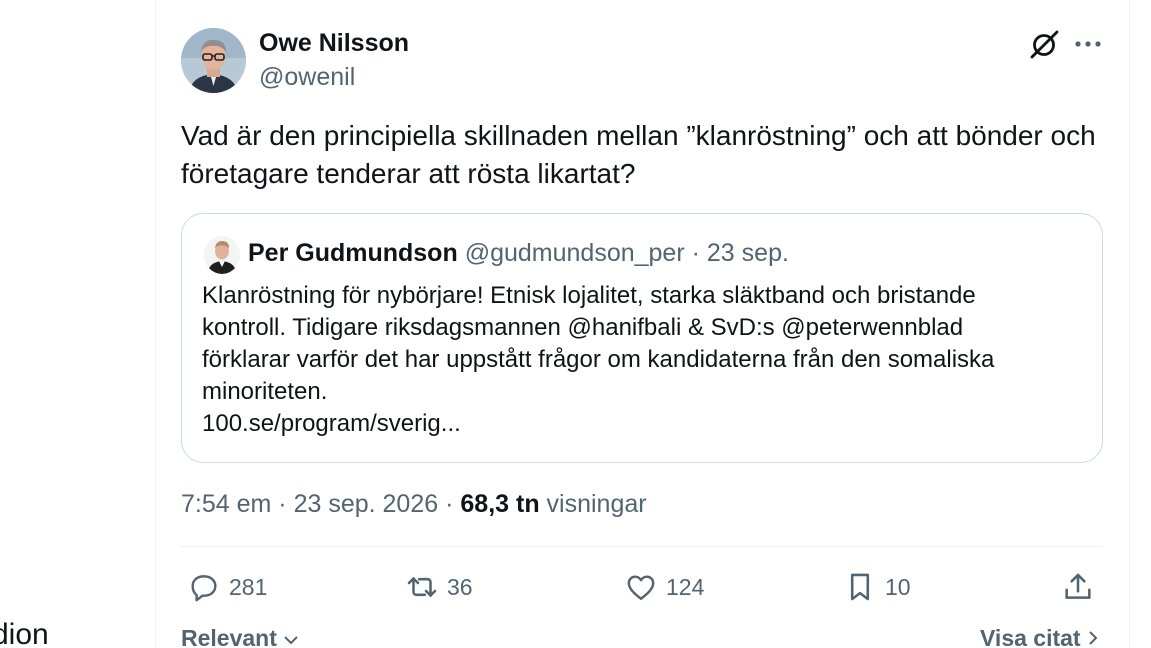 This screenshot has width=1151, height=648. I want to click on view-quotes-link: Visa citat, so click(1039, 636).